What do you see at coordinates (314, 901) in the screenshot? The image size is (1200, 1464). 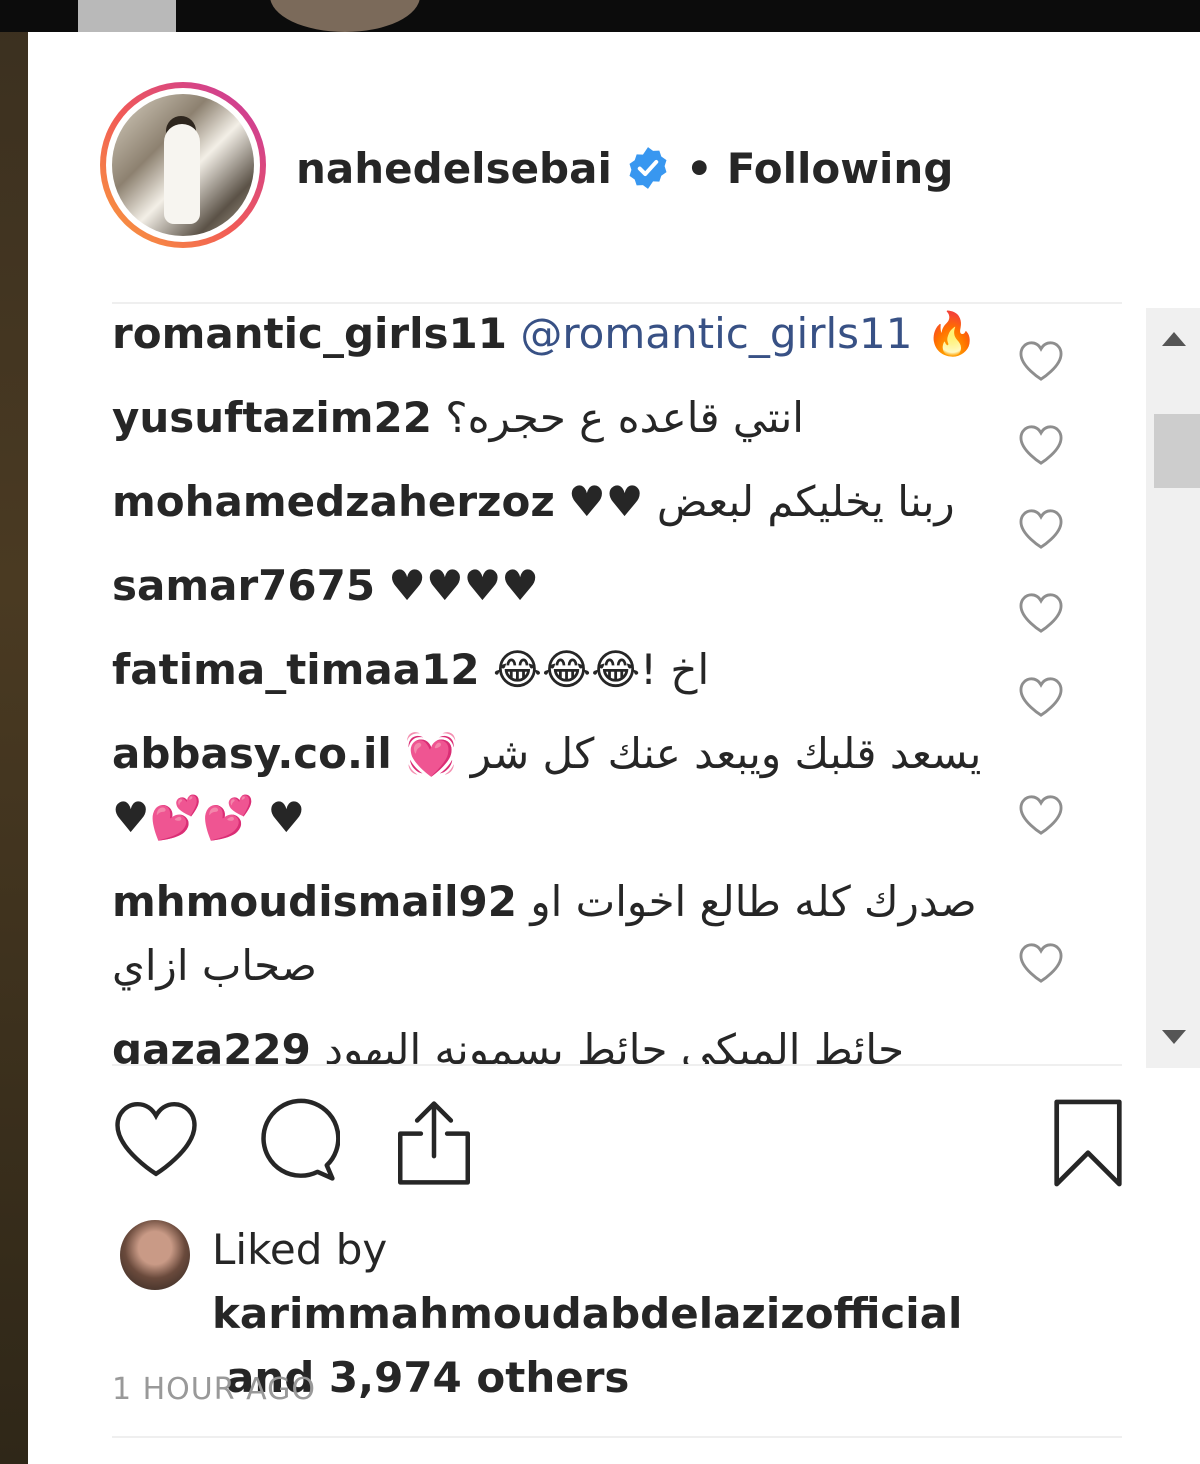 I see `comment-author: mhmoudismail92` at bounding box center [314, 901].